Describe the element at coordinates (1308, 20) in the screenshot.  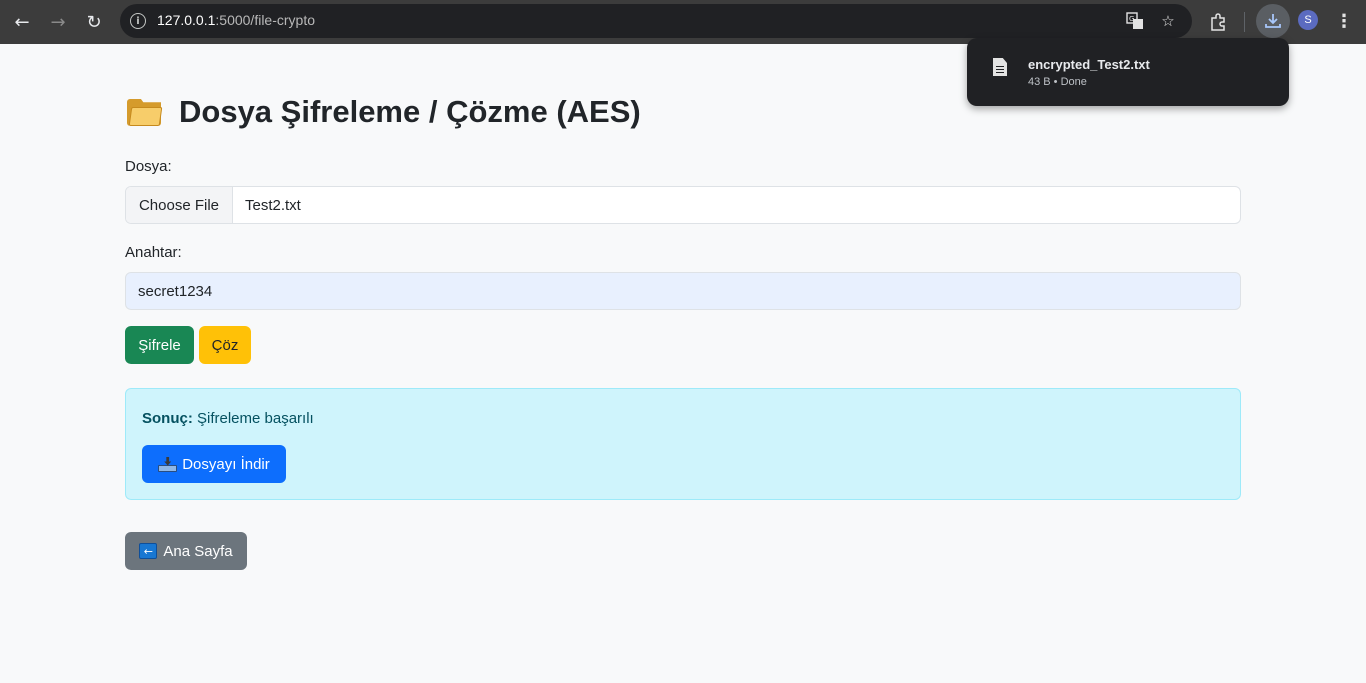
I see `avatar: S` at that location.